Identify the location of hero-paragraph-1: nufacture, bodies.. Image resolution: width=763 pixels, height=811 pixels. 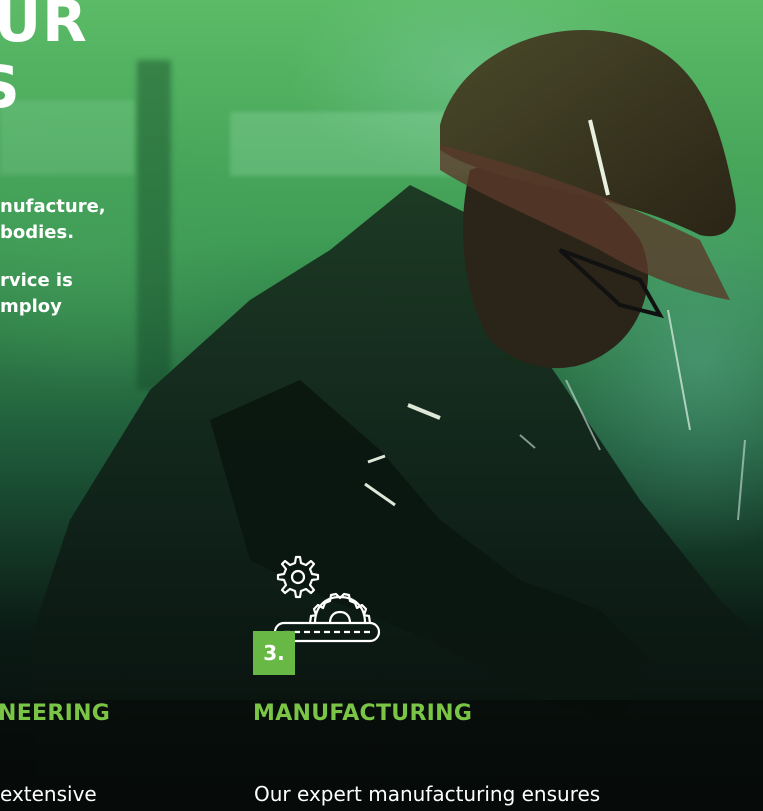
(53, 220).